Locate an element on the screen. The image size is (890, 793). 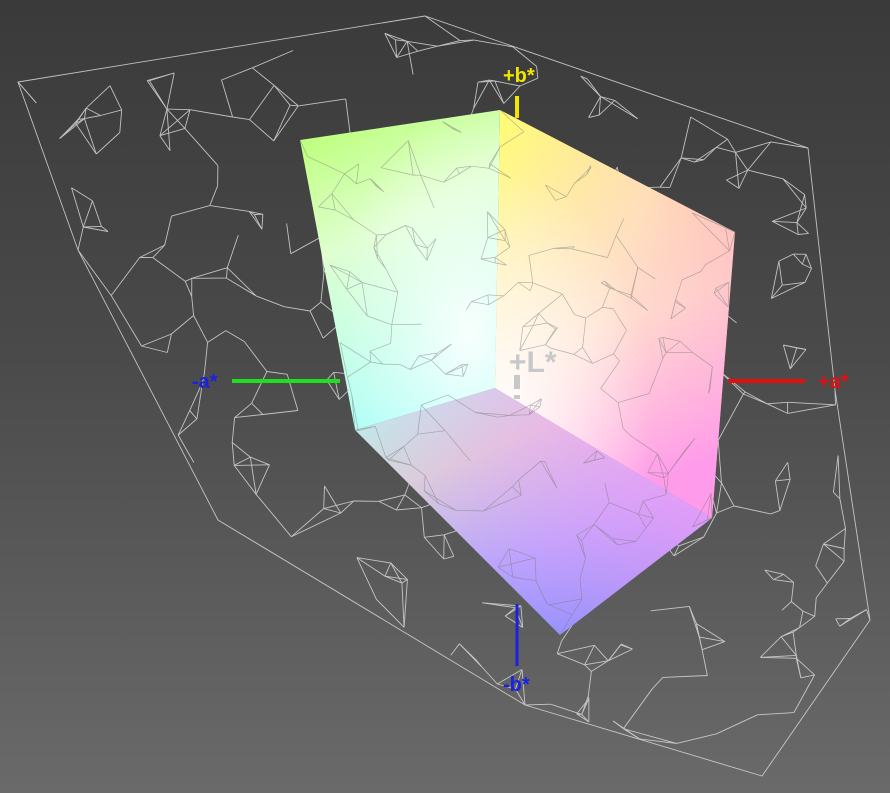
plus-l-axis-label: +L* is located at coordinates (533, 362).